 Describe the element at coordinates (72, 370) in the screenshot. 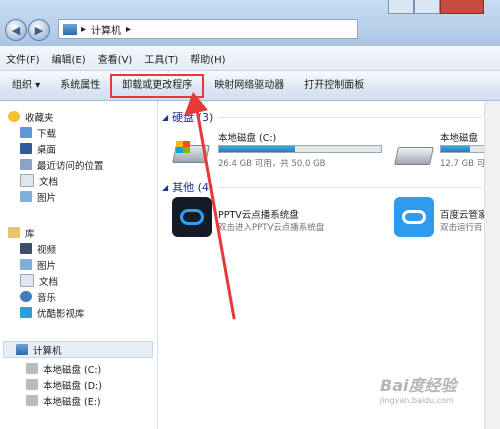

I see `sidebar-item-label: 本地磁盘 (C:)` at that location.